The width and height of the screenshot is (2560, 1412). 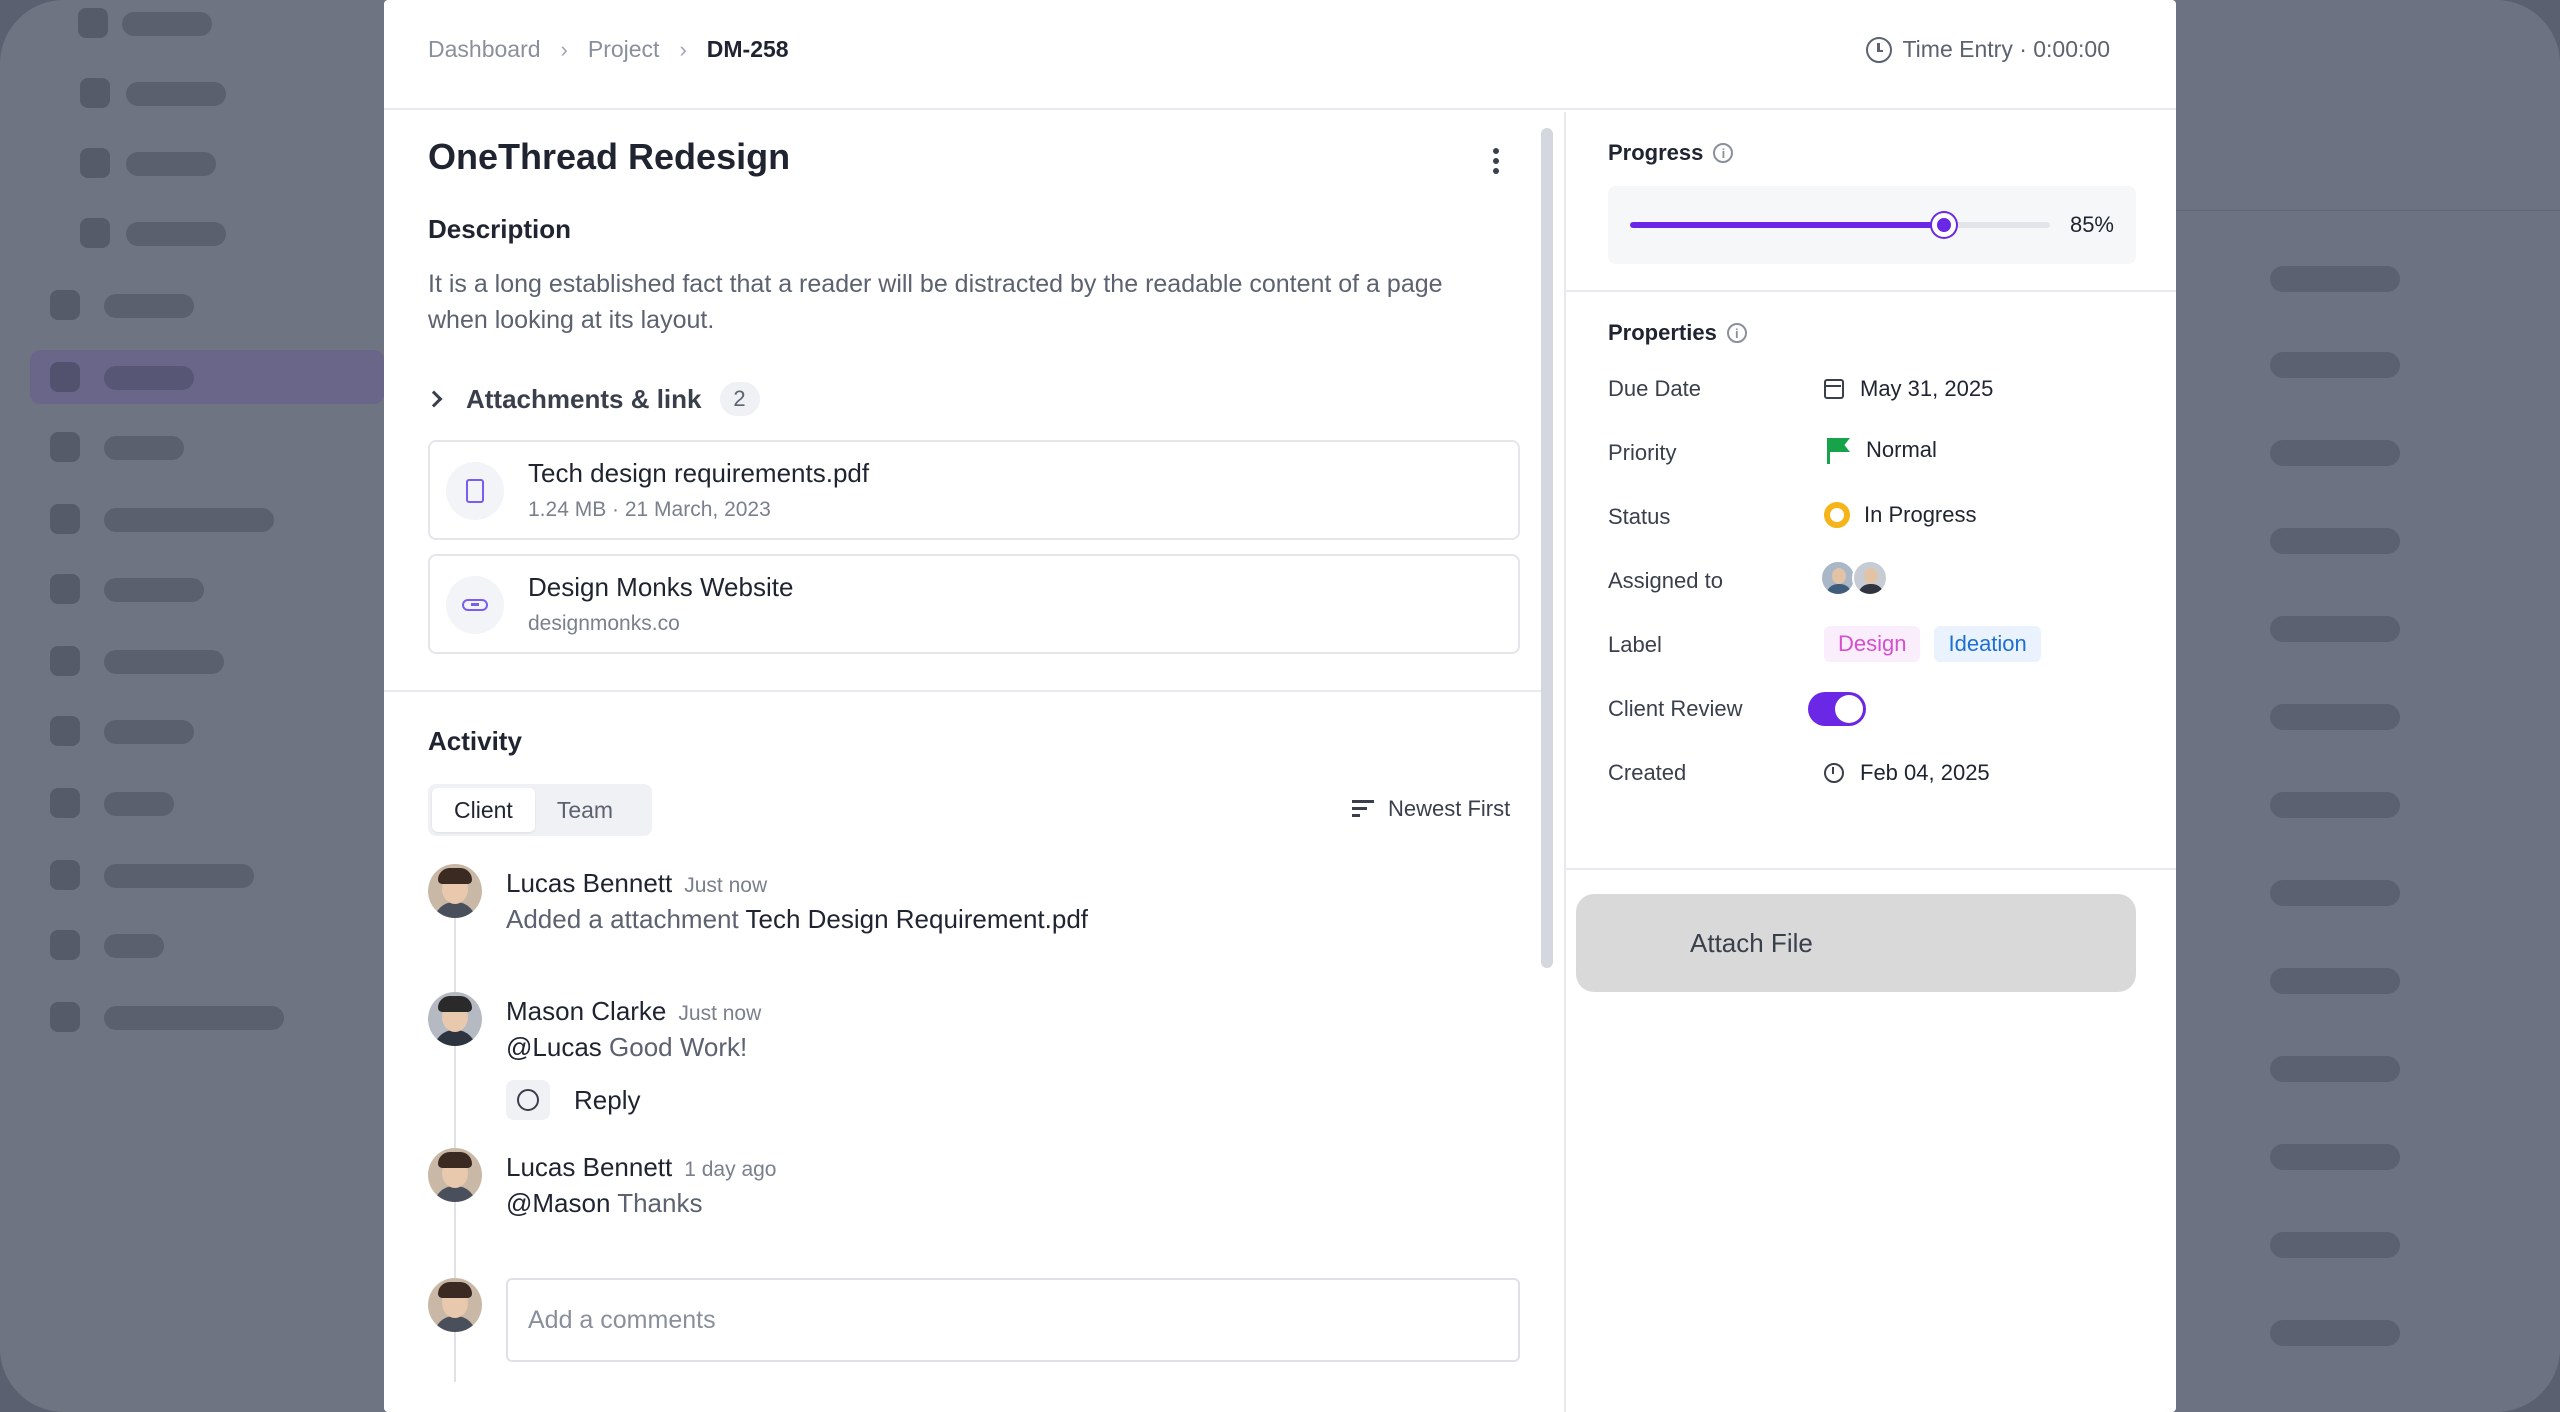 What do you see at coordinates (1901, 449) in the screenshot?
I see `priority-text: Normal` at bounding box center [1901, 449].